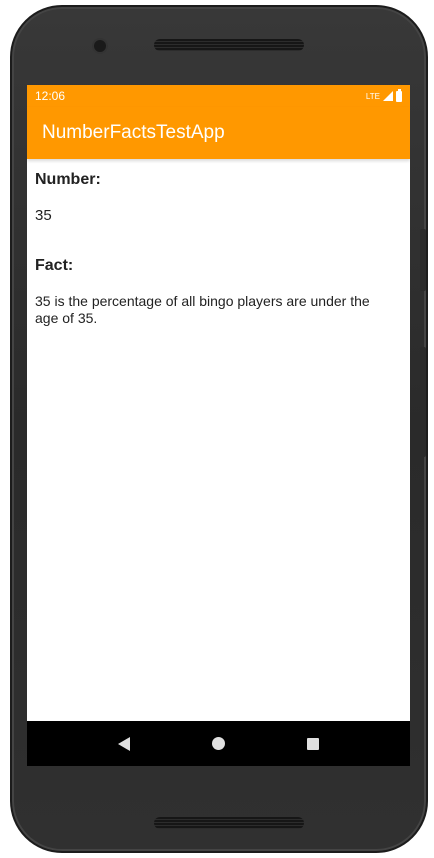 The image size is (434, 858). I want to click on front-camera, so click(100, 46).